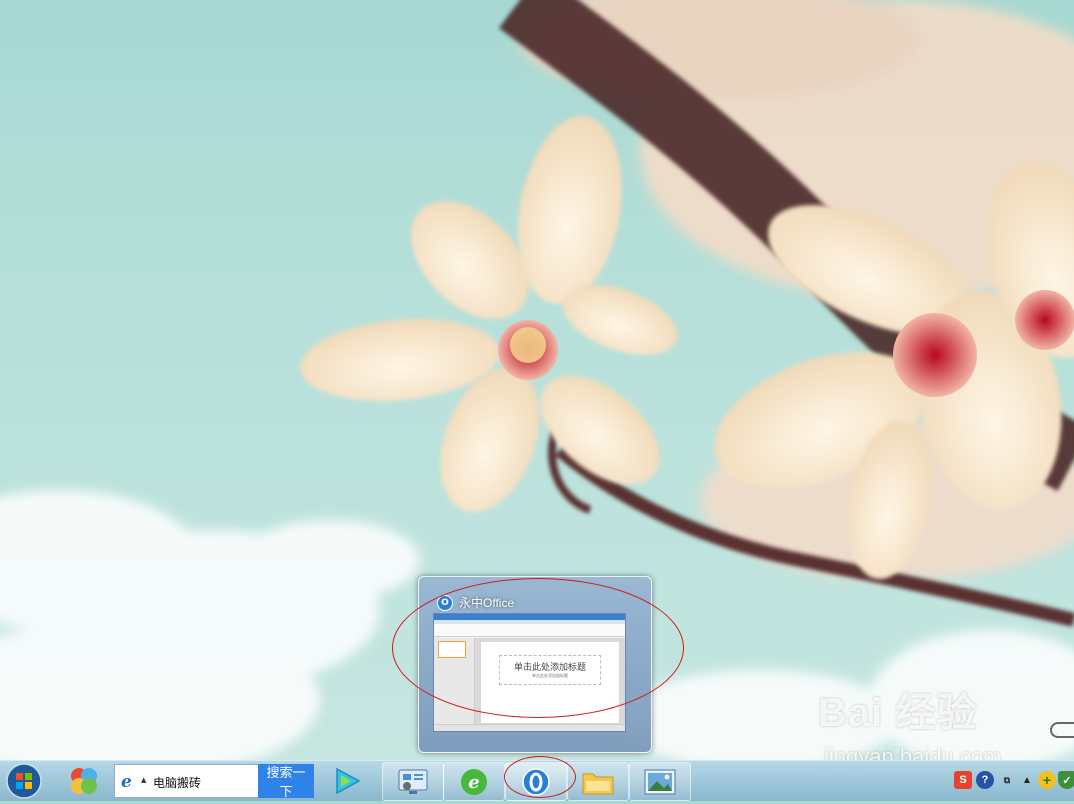 The image size is (1074, 804). I want to click on dropdown-arrow-icon: ▲, so click(143, 780).